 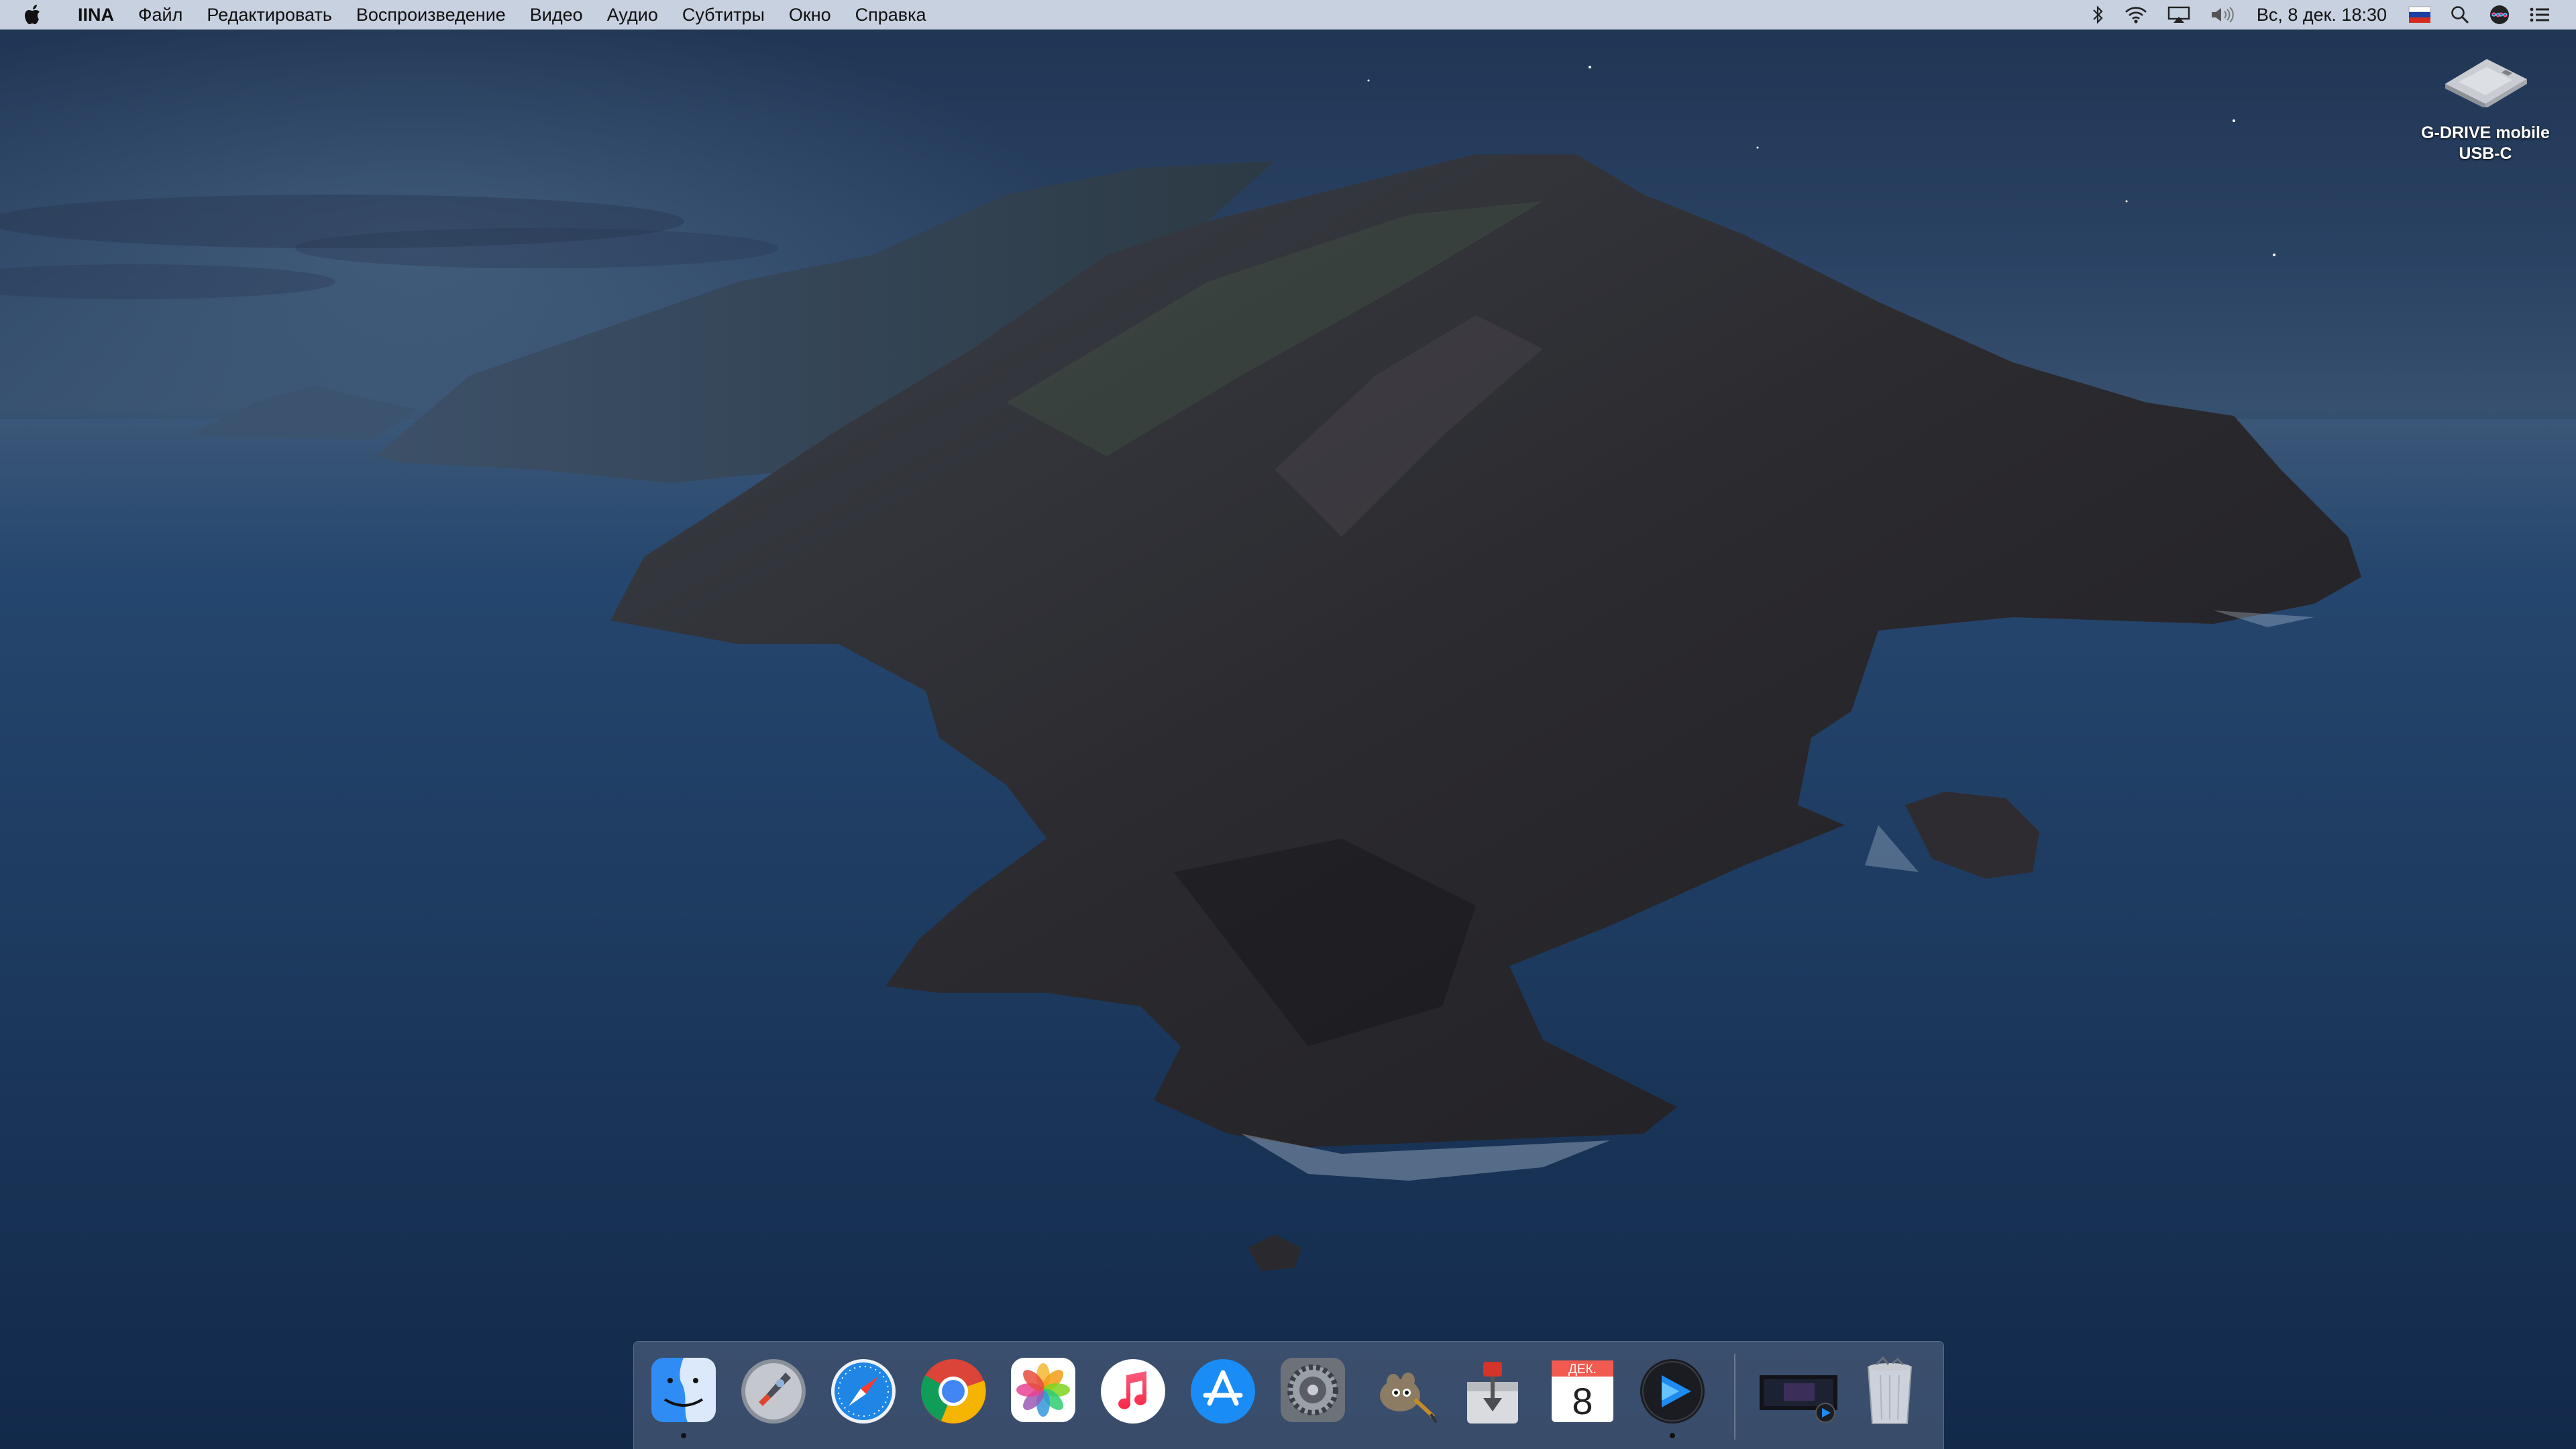 I want to click on music-icon, so click(x=1133, y=1391).